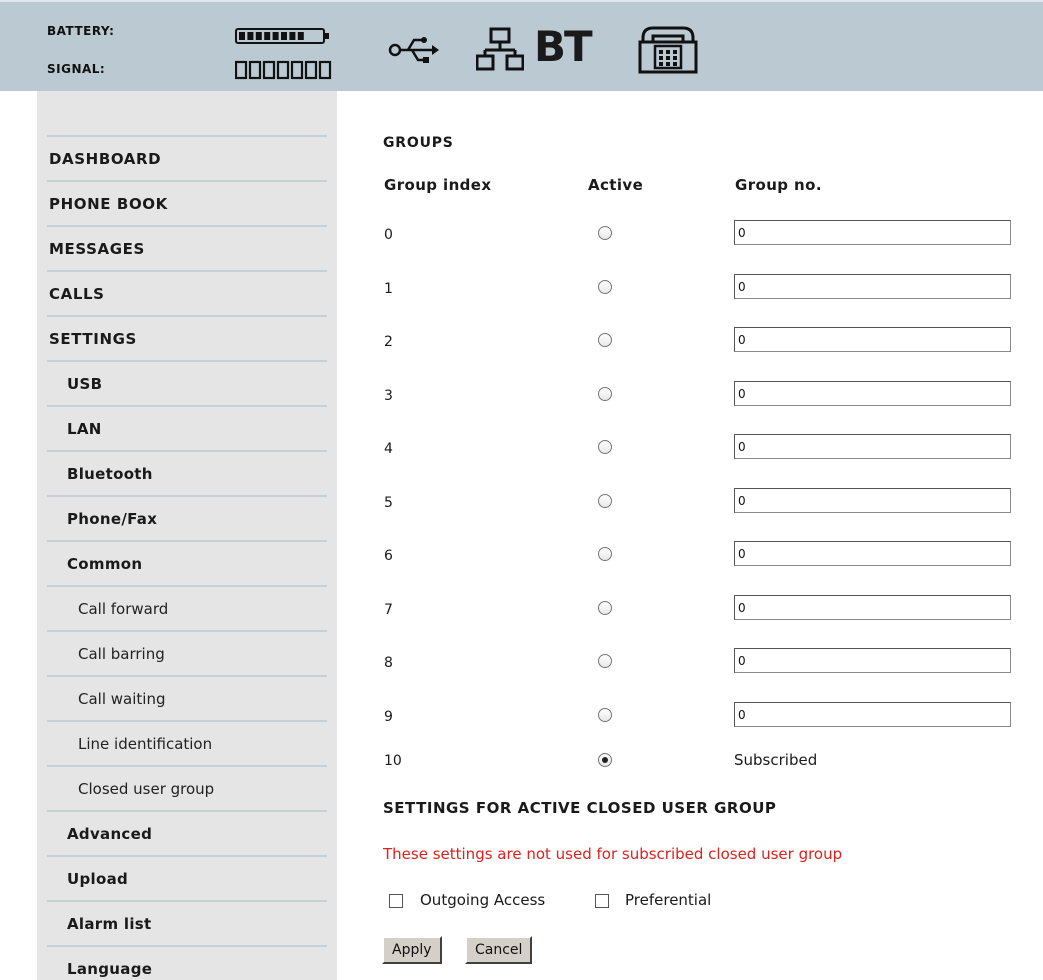  I want to click on sidebar-item-label: CALLS, so click(77, 293).